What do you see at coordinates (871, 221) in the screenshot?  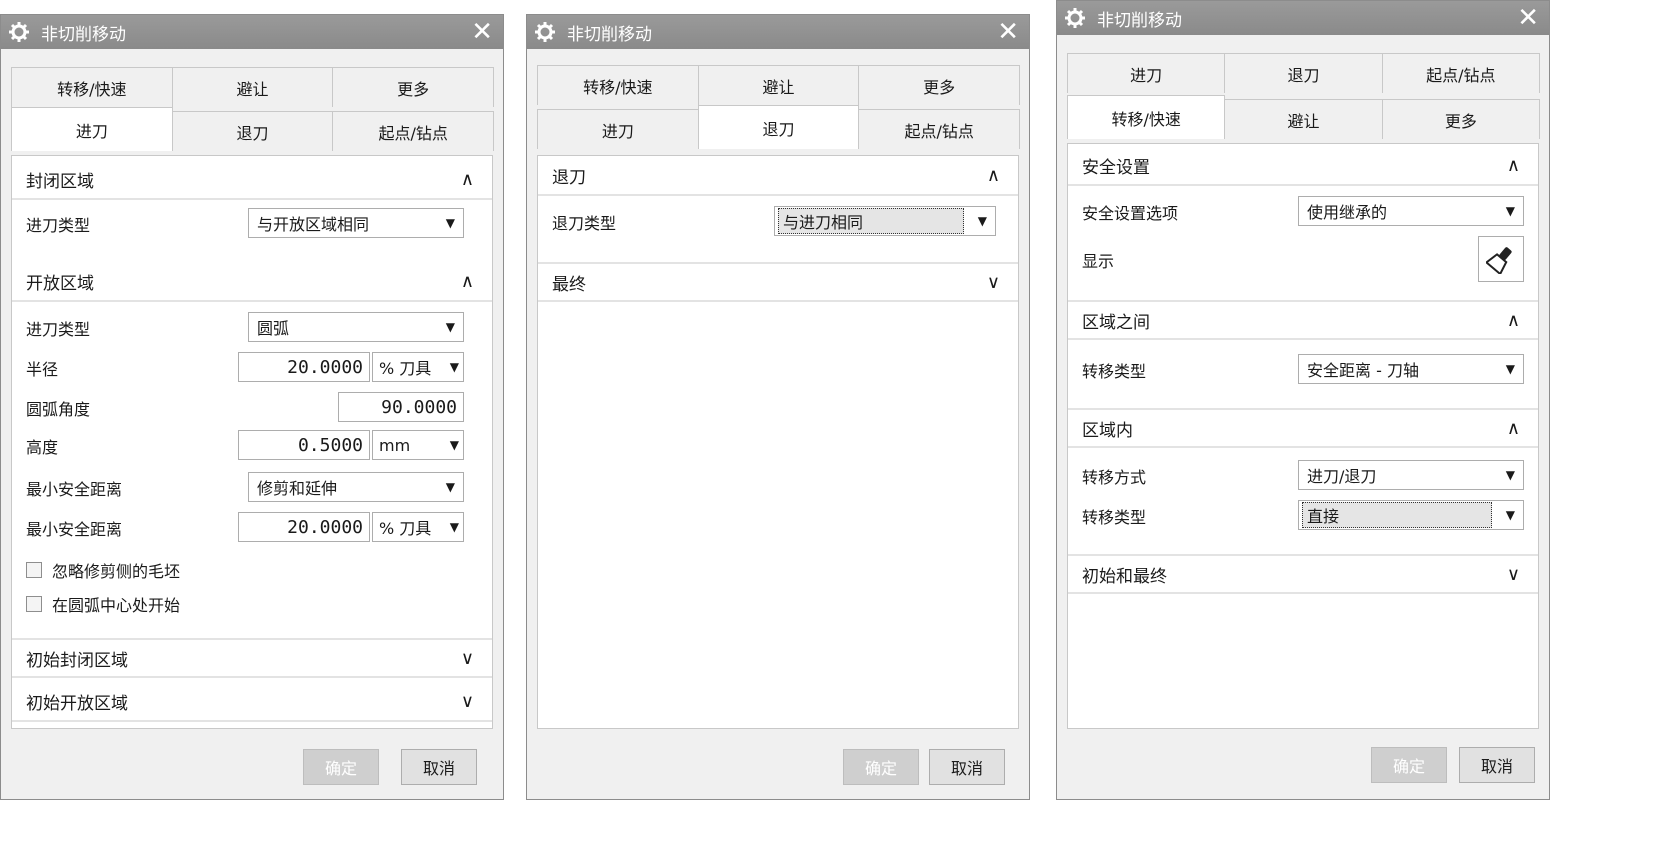 I see `combo-value: 与进刀相同` at bounding box center [871, 221].